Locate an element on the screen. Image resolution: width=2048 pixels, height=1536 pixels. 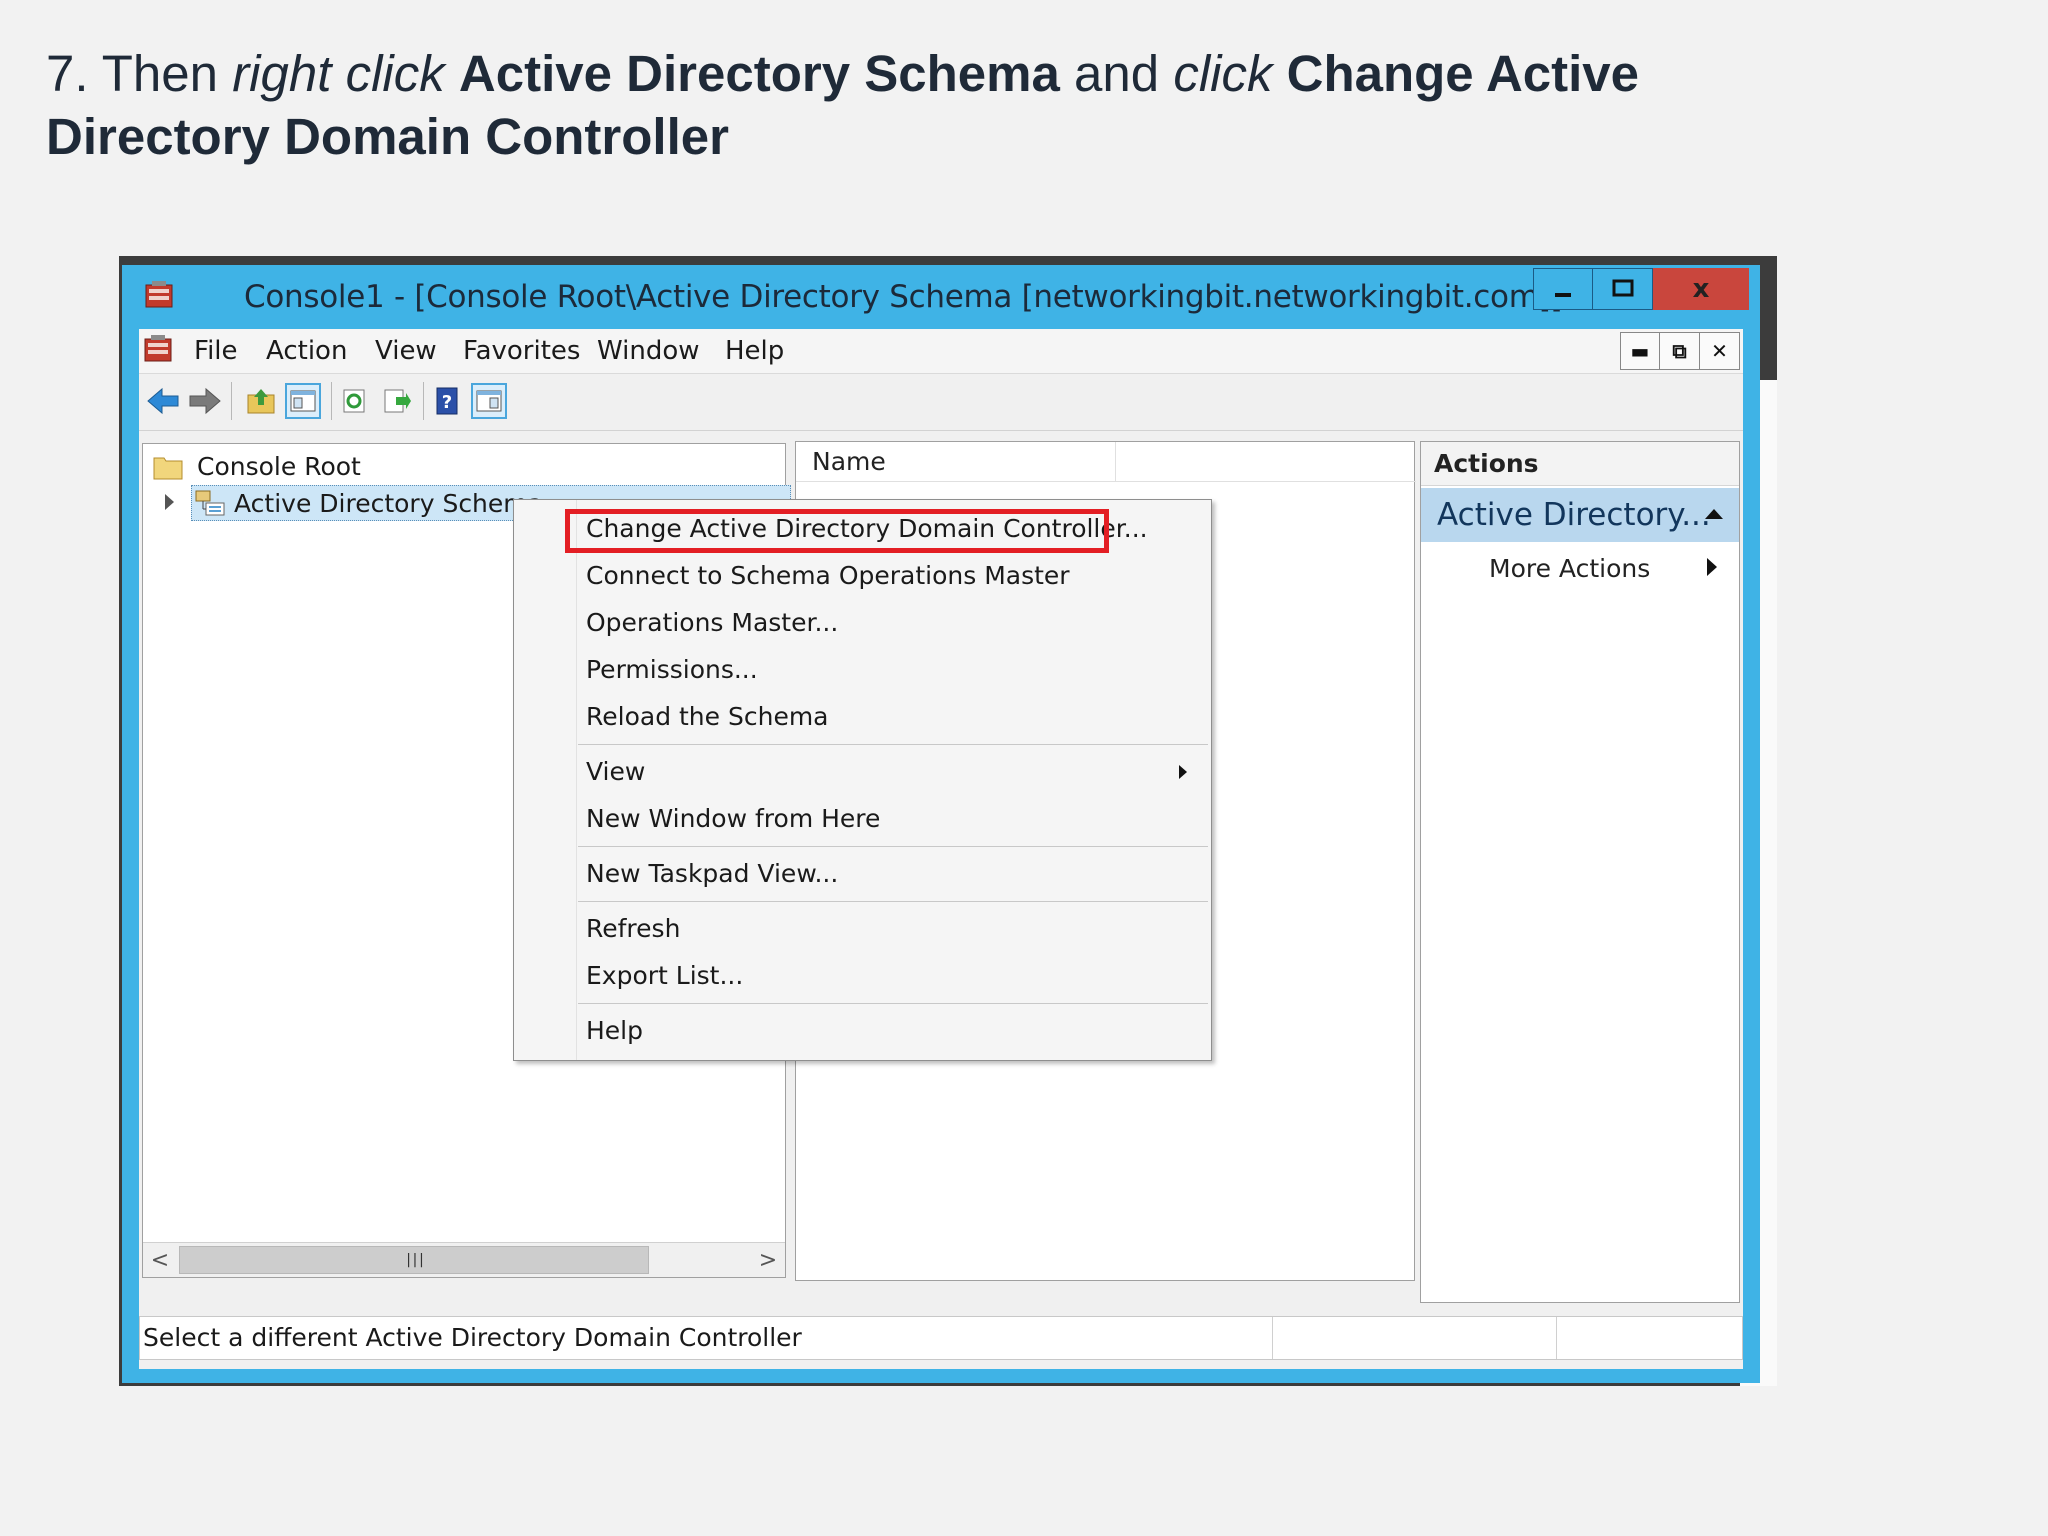
menu-help: Help is located at coordinates (754, 351).